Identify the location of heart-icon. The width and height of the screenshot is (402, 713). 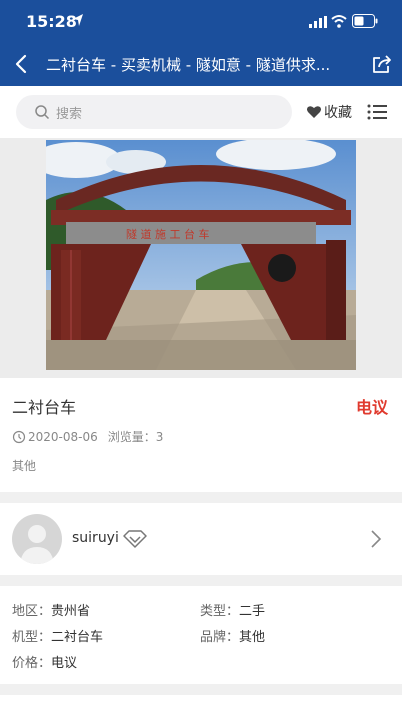
(314, 112).